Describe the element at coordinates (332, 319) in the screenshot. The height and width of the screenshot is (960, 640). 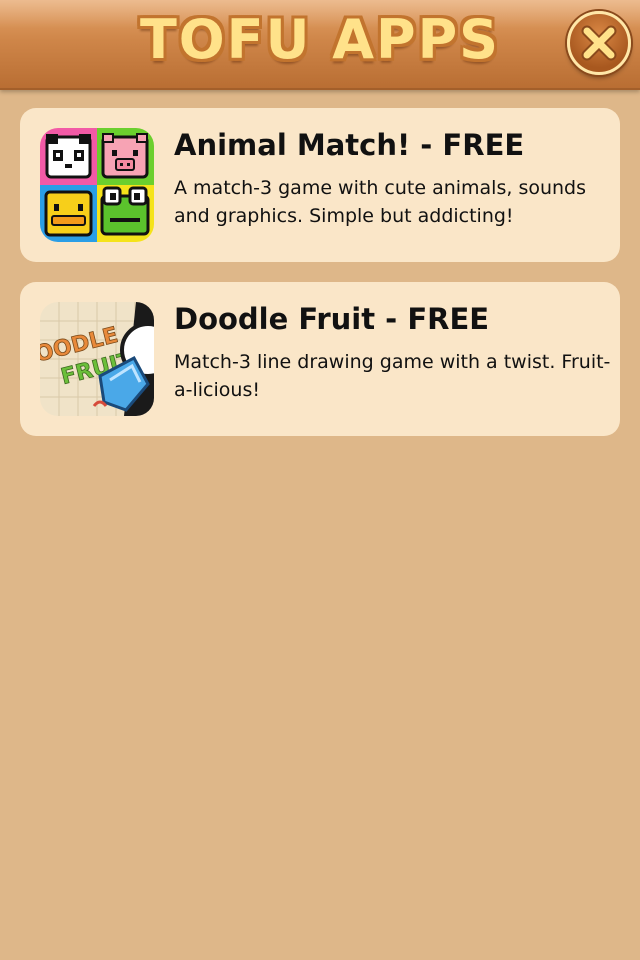
I see `app-title: Doodle Fruit - FREE` at that location.